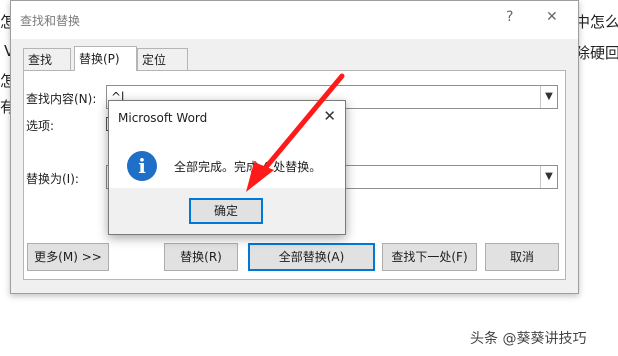  What do you see at coordinates (302, 124) in the screenshot?
I see `arrow-shaft` at bounding box center [302, 124].